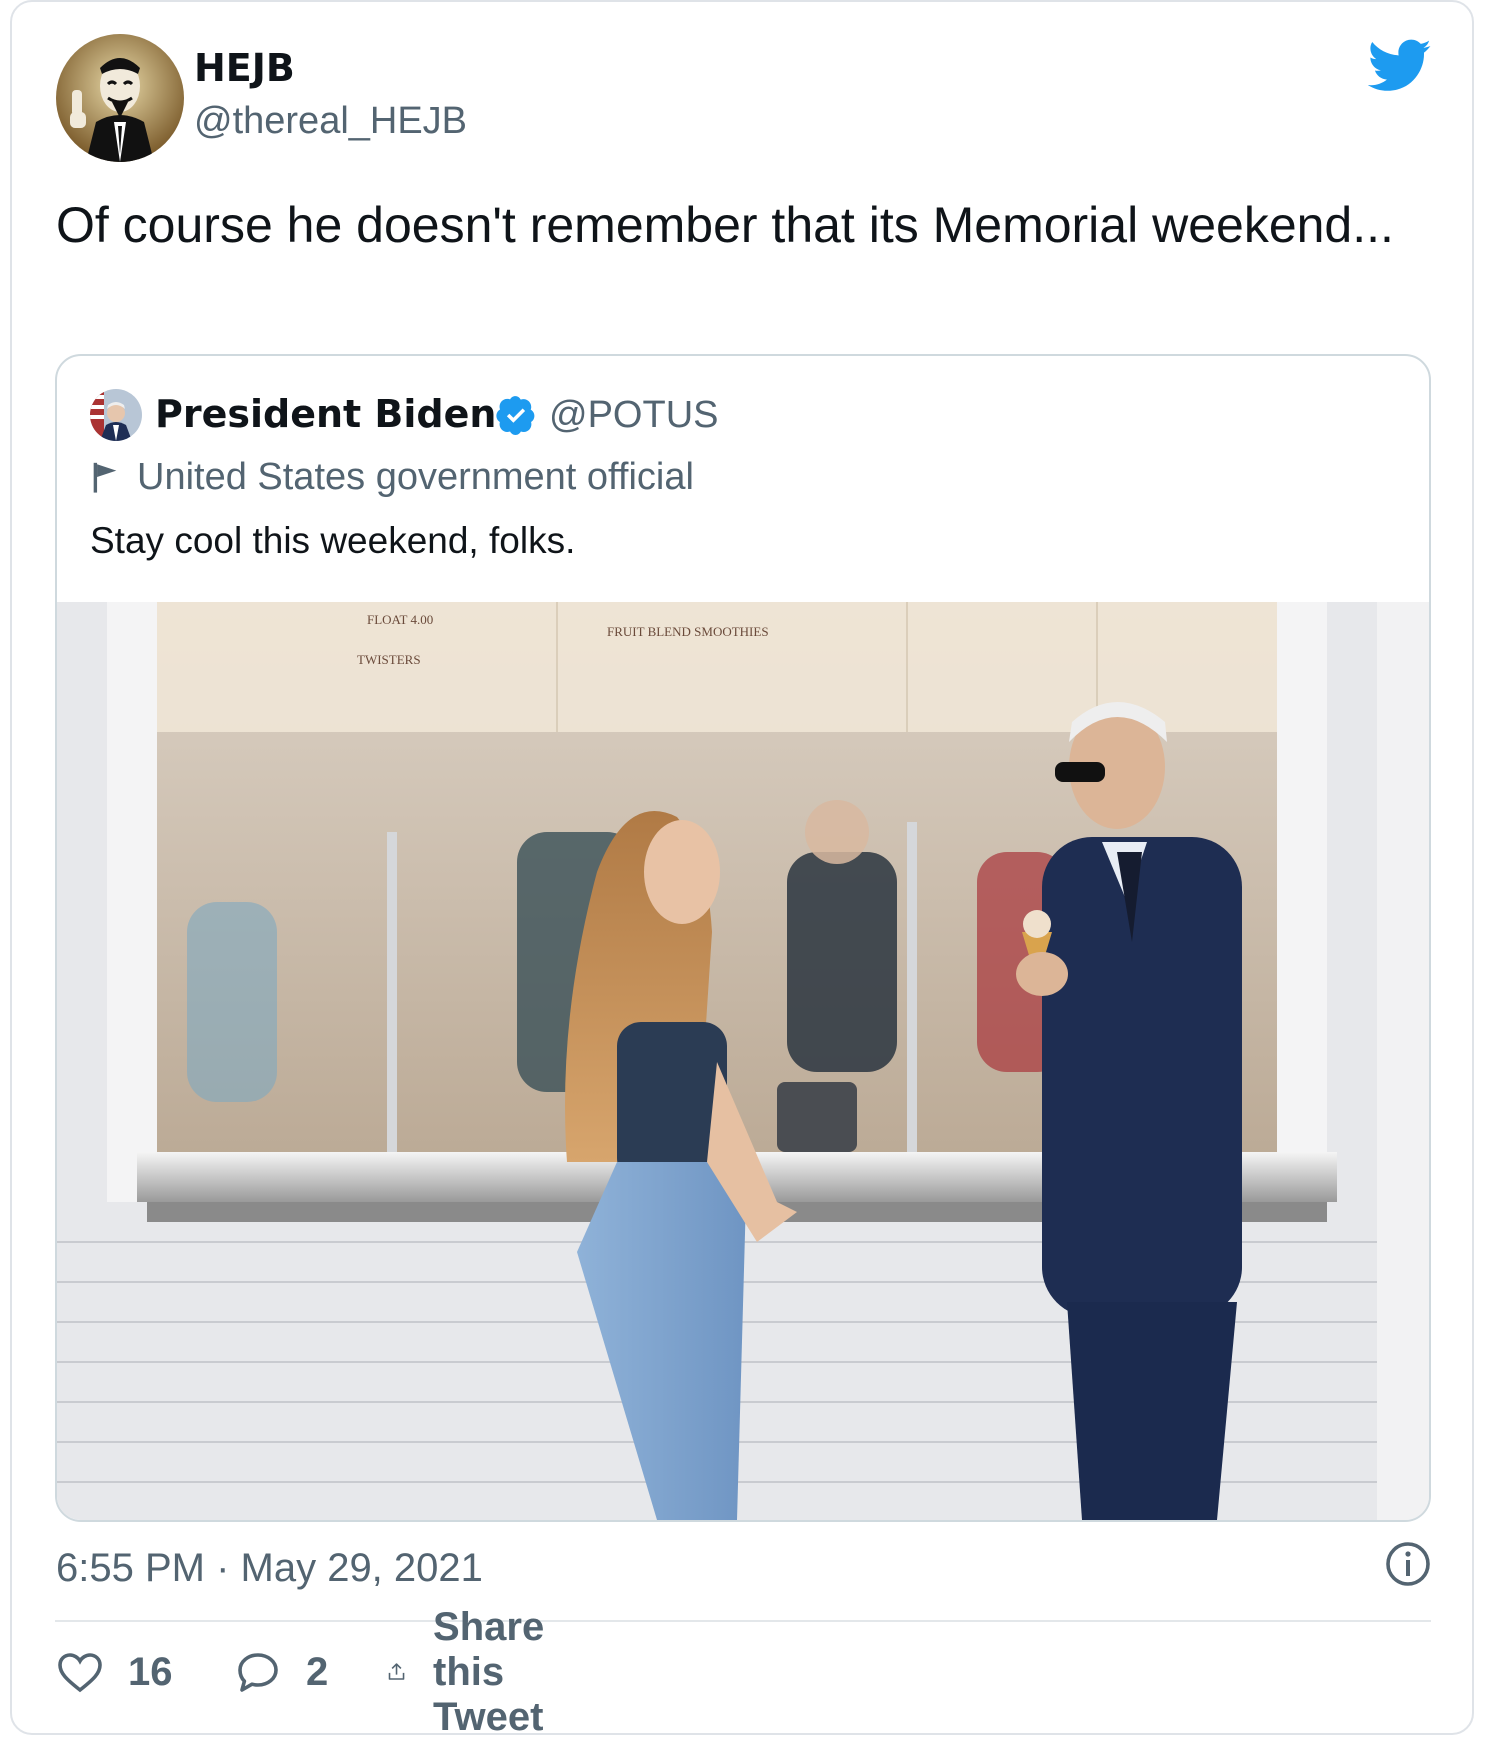 The image size is (1501, 1749). What do you see at coordinates (116, 415) in the screenshot?
I see `quoted-avatar` at bounding box center [116, 415].